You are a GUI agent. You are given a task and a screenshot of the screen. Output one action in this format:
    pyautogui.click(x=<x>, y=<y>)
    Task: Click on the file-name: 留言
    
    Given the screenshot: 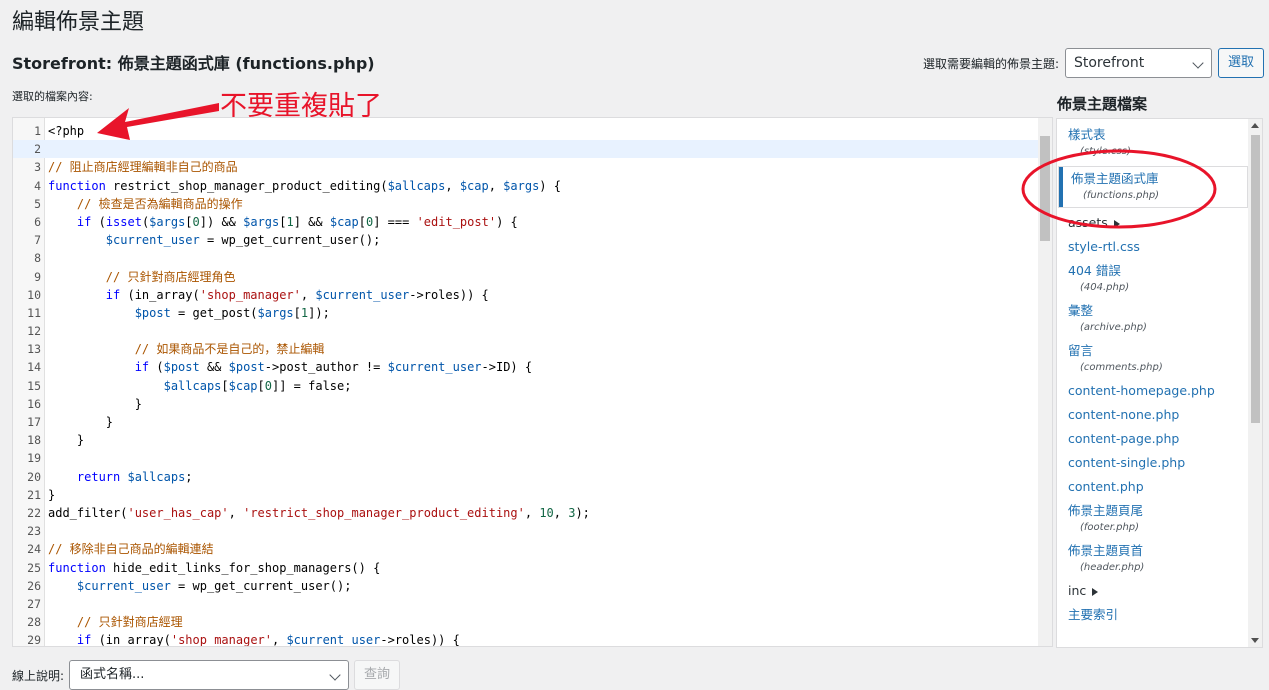 What is the action you would take?
    pyautogui.click(x=1081, y=350)
    